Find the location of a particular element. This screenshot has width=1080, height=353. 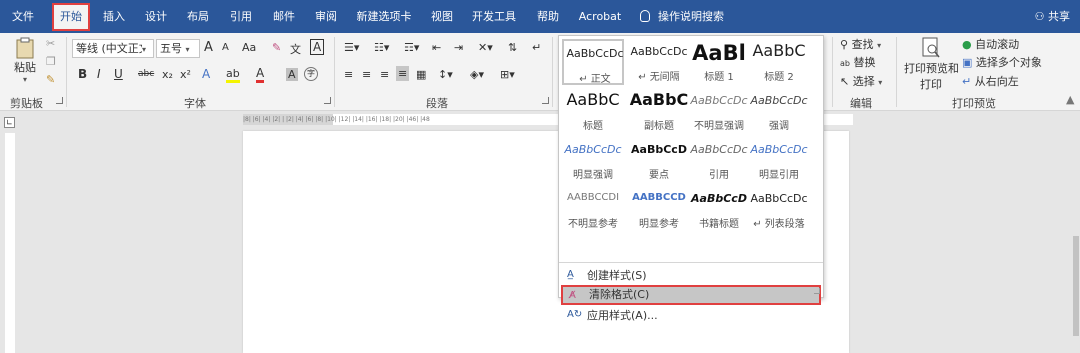

tell-me-search: 操作说明搜索 is located at coordinates (682, 16).